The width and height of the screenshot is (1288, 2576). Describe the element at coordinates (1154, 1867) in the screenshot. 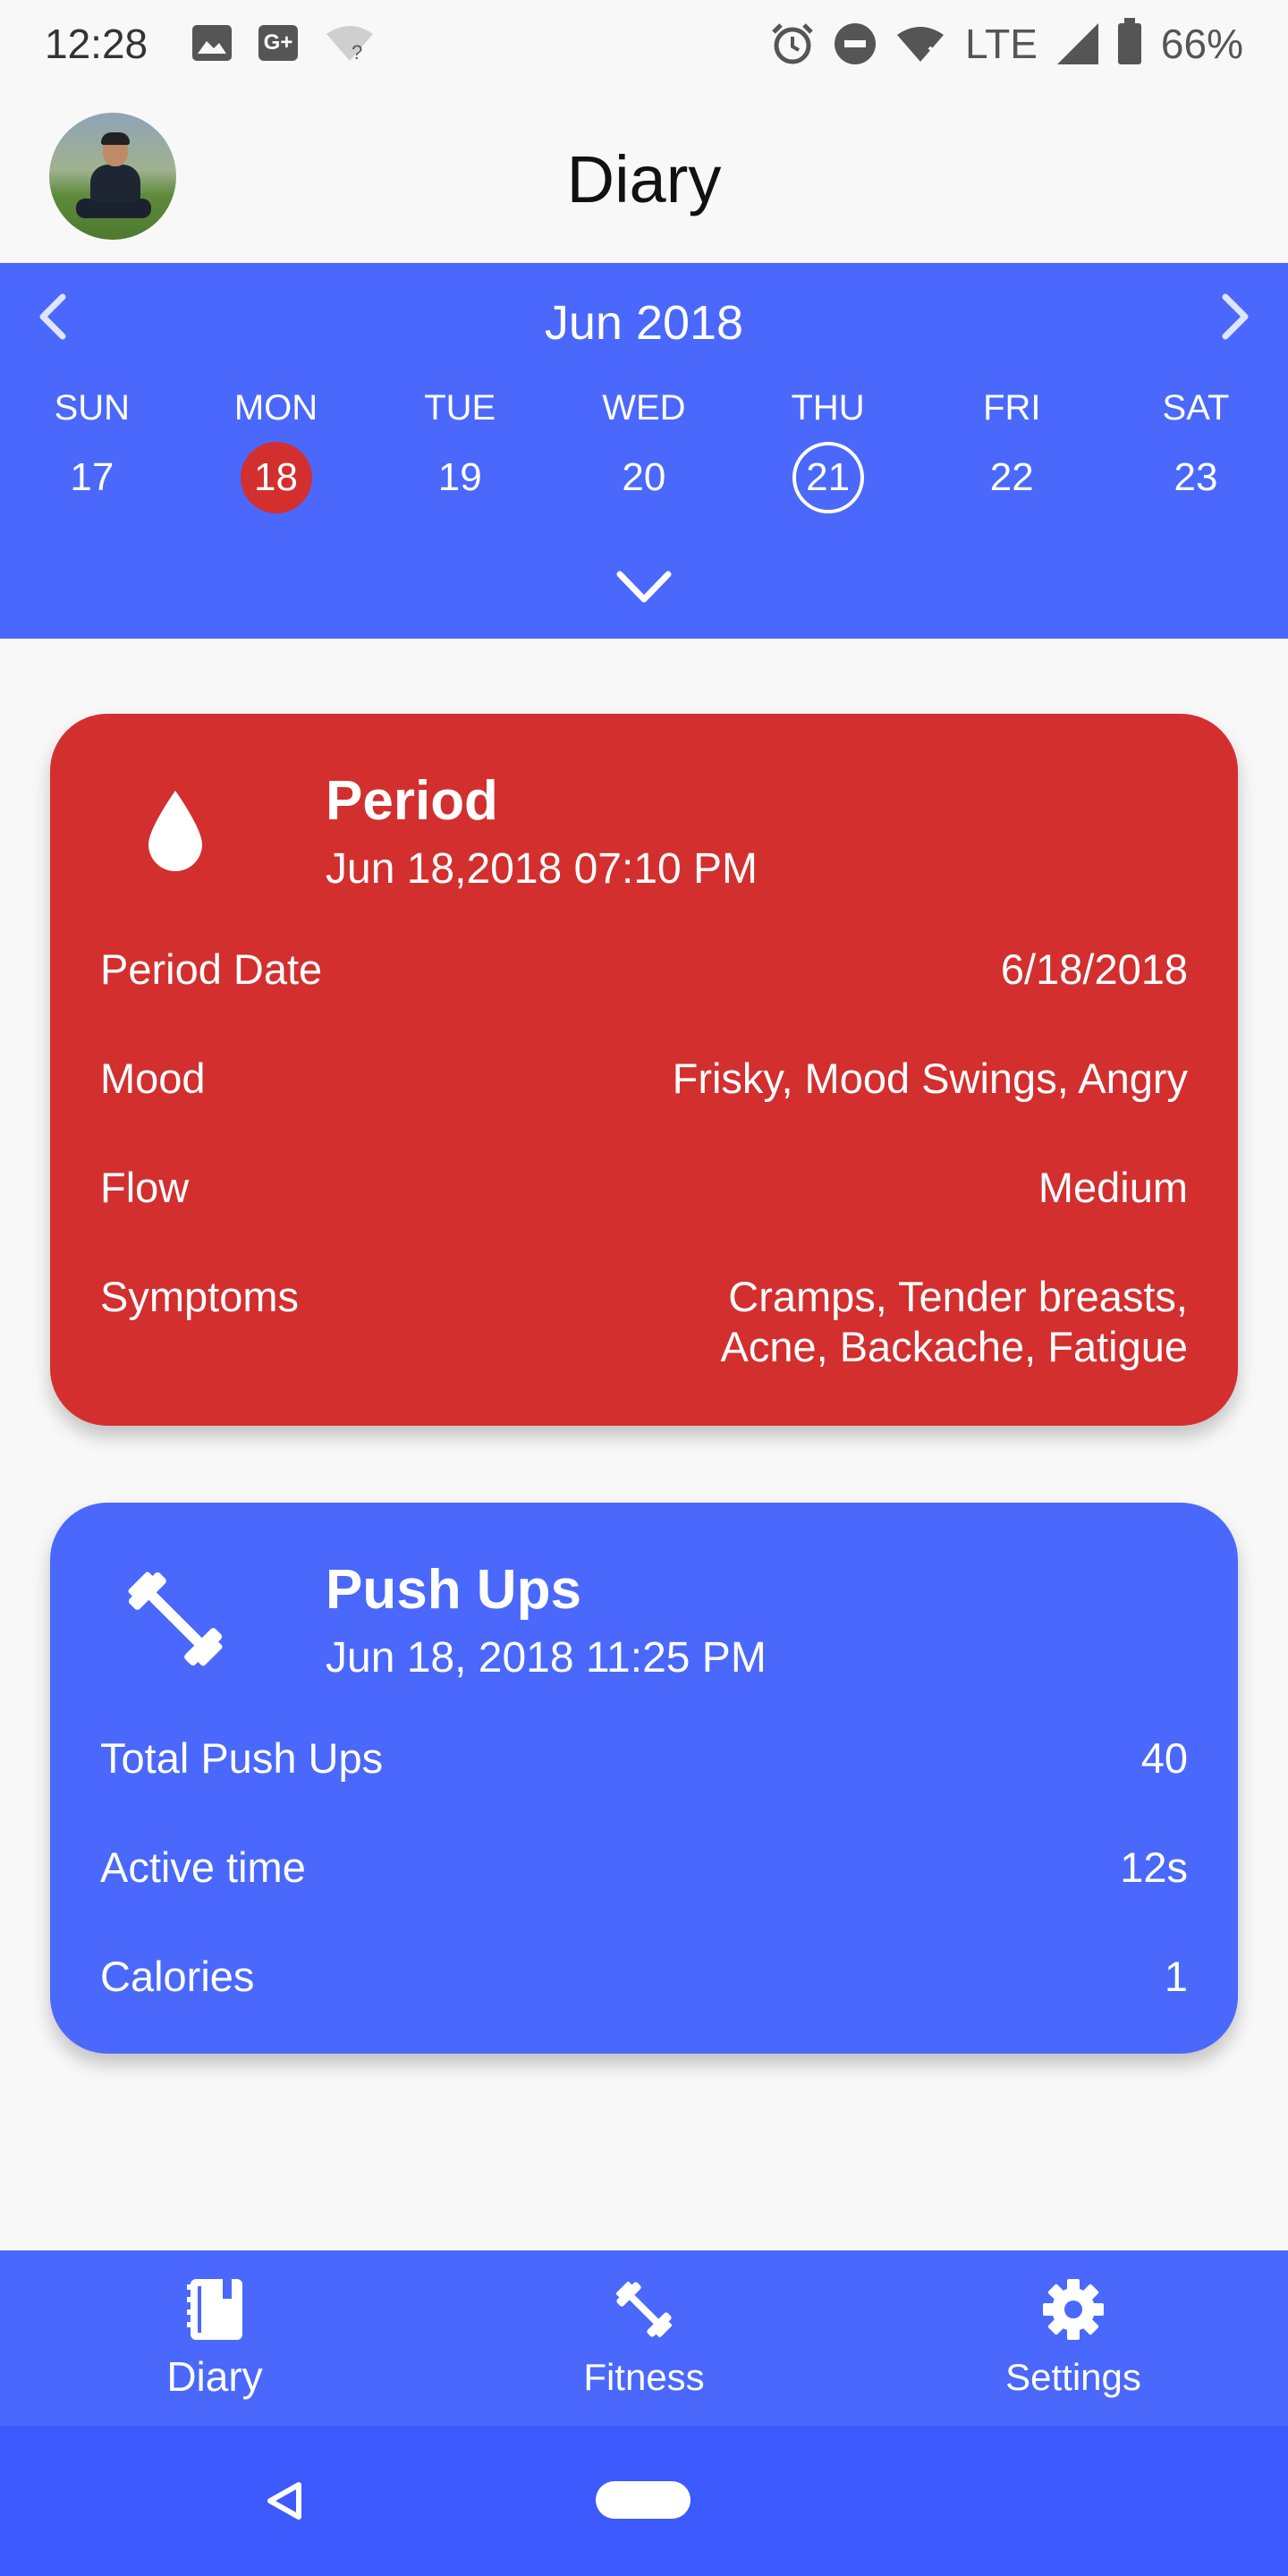

I see `row-value: 12s` at that location.